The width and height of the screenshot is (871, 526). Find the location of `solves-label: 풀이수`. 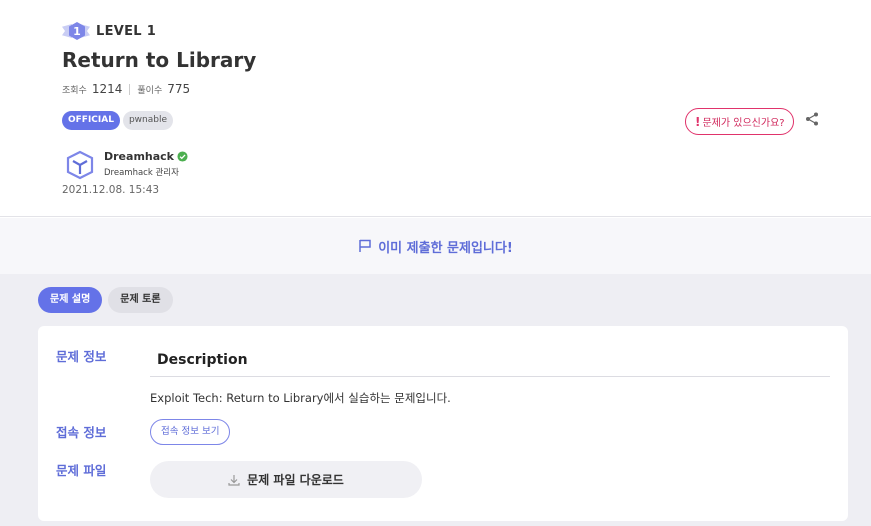

solves-label: 풀이수 is located at coordinates (150, 90).